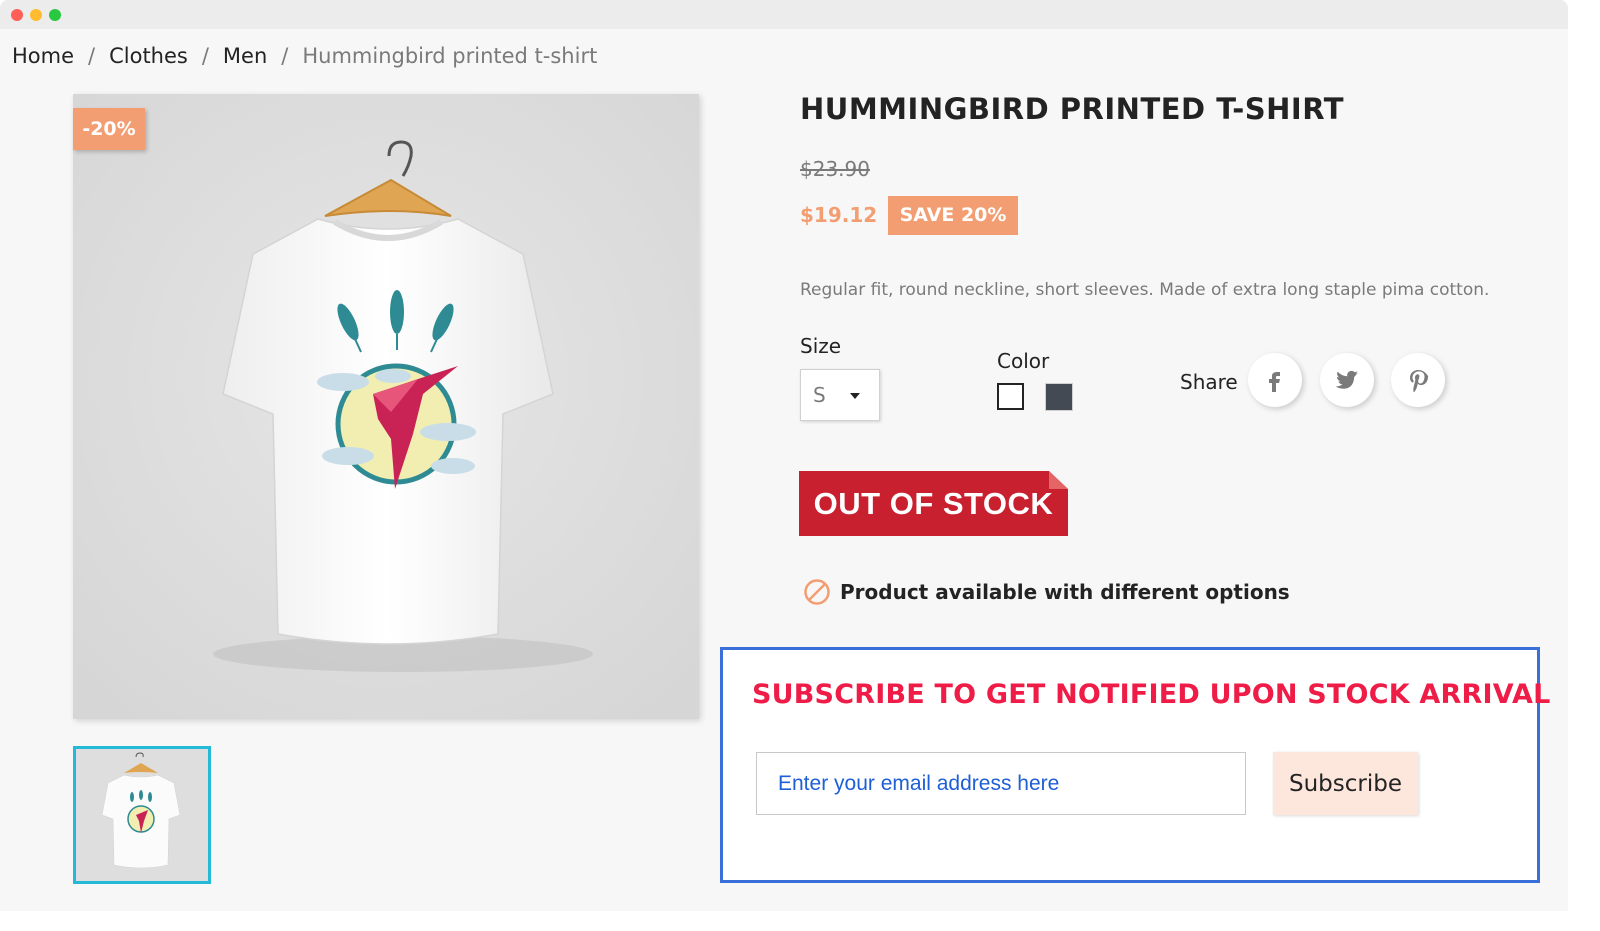 The width and height of the screenshot is (1600, 931). Describe the element at coordinates (1072, 109) in the screenshot. I see `product-title: HUMMINGBIRD PRINTED T-SHIRT` at that location.